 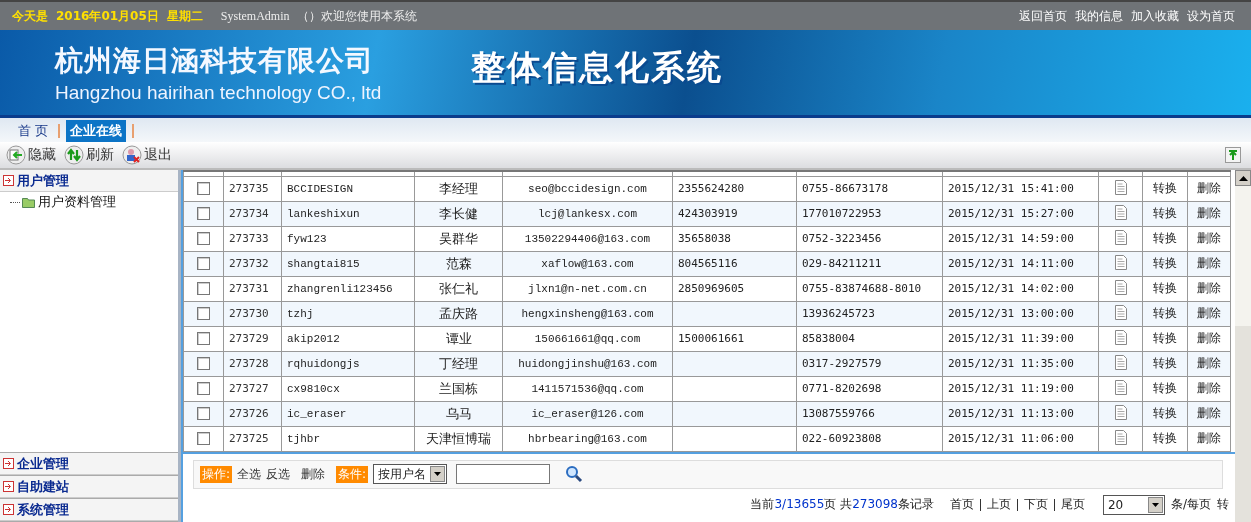 What do you see at coordinates (357, 16) in the screenshot?
I see `greeting-text: （）欢迎您使用本系统` at bounding box center [357, 16].